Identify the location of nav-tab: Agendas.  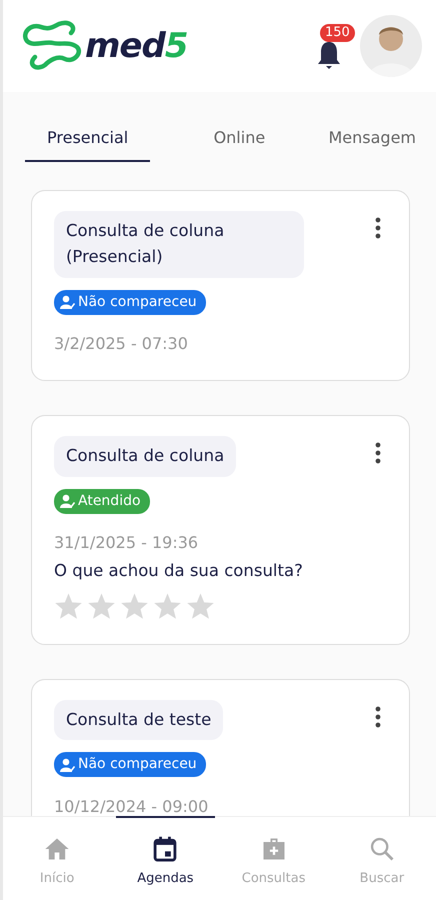
(165, 858).